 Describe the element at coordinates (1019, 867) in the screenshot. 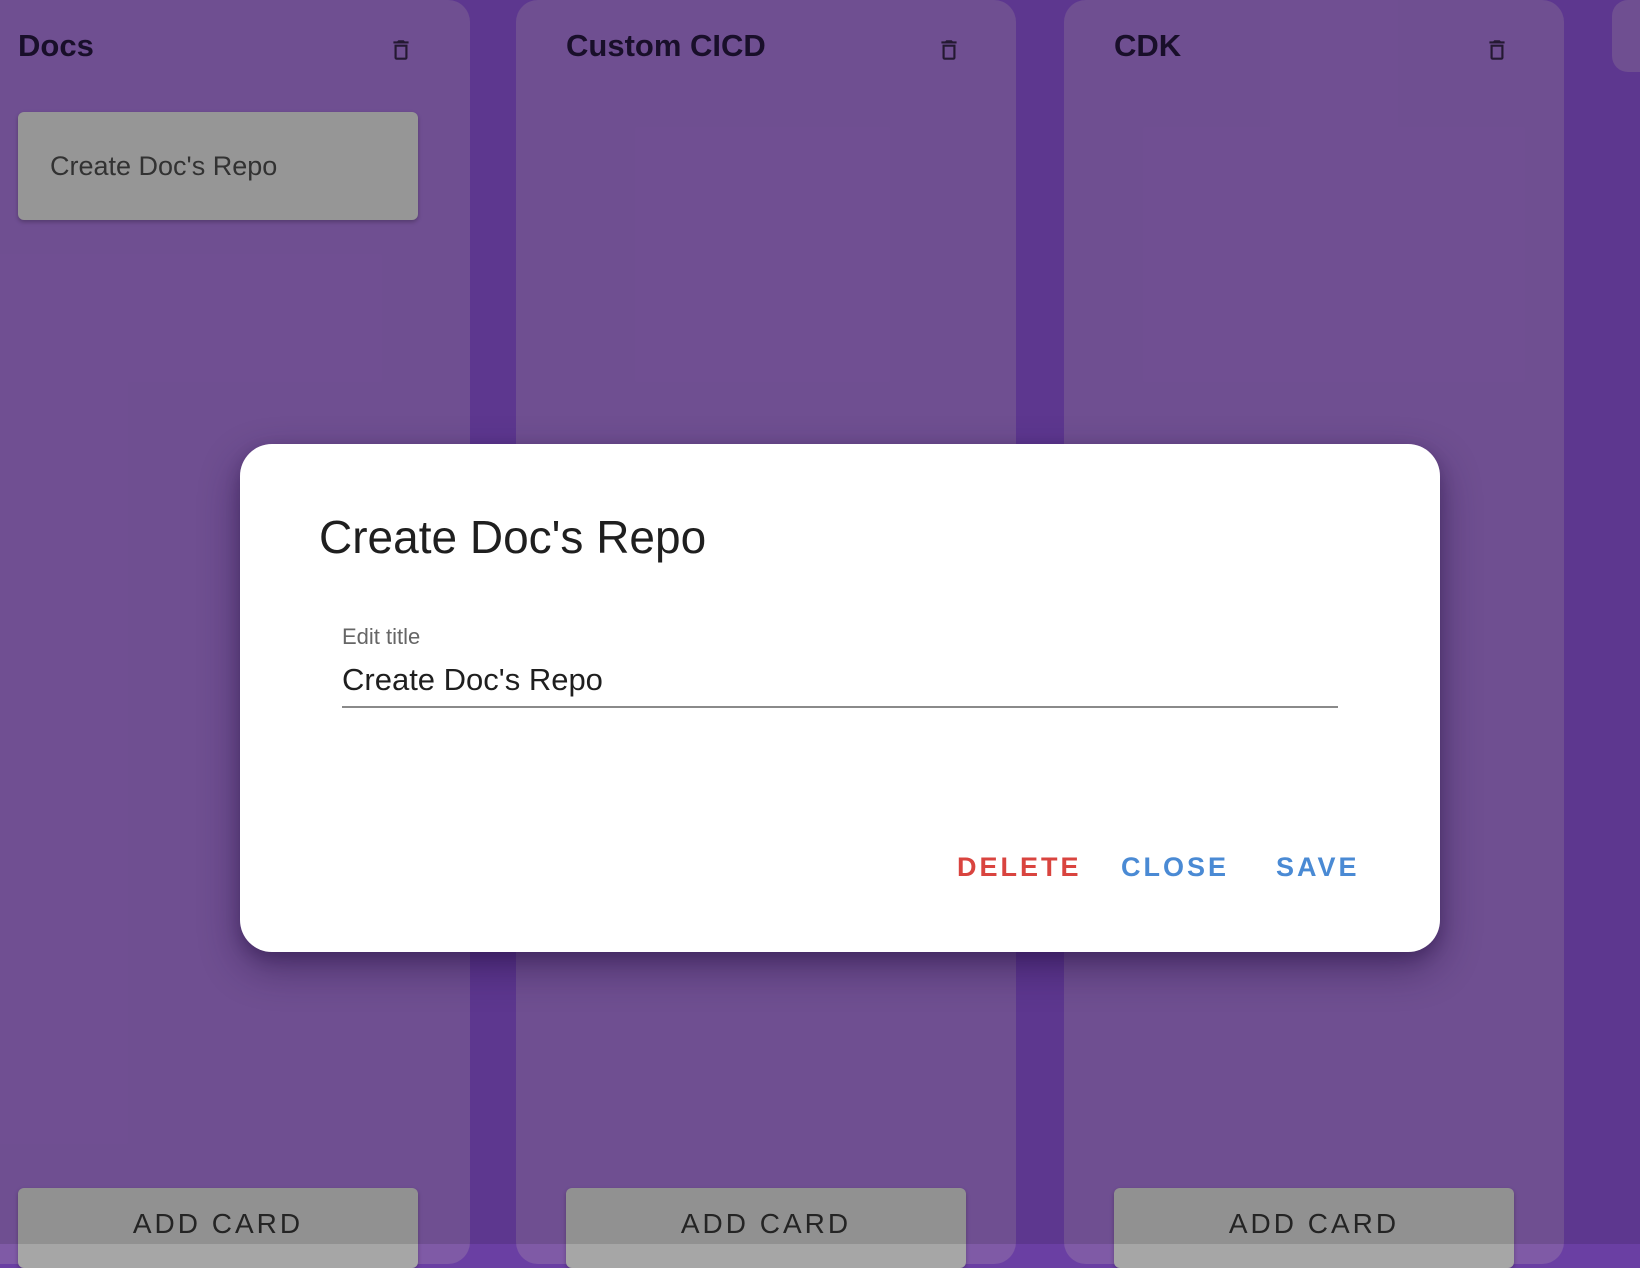

I see `delete-button: DELETE` at that location.